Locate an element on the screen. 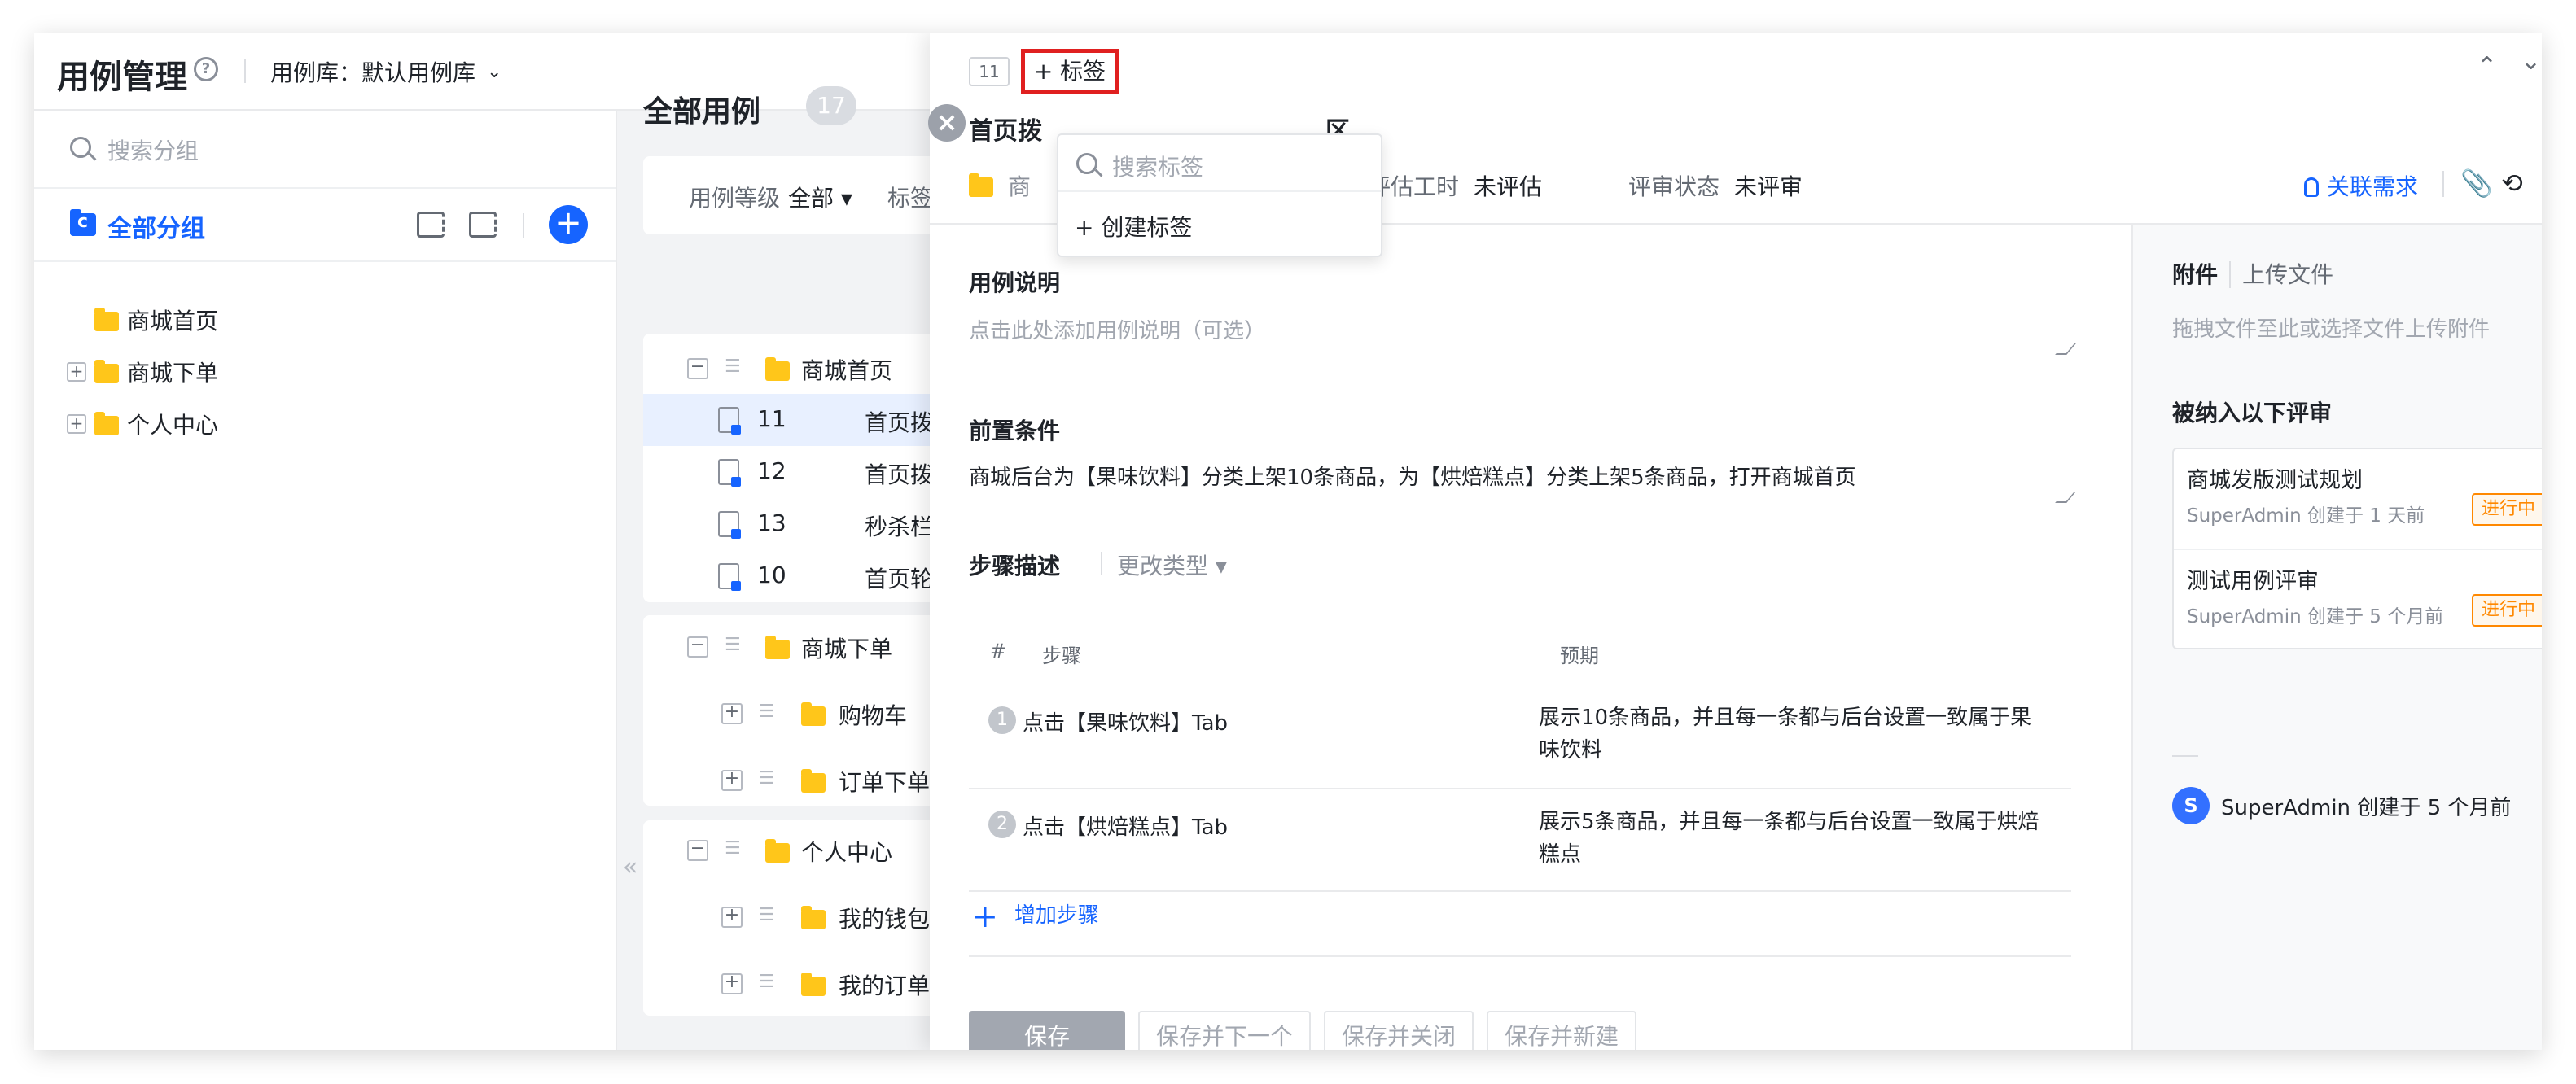 This screenshot has height=1084, width=2576. creator-info: S SuperAdmin 创建于 5 个月前 is located at coordinates (2341, 805).